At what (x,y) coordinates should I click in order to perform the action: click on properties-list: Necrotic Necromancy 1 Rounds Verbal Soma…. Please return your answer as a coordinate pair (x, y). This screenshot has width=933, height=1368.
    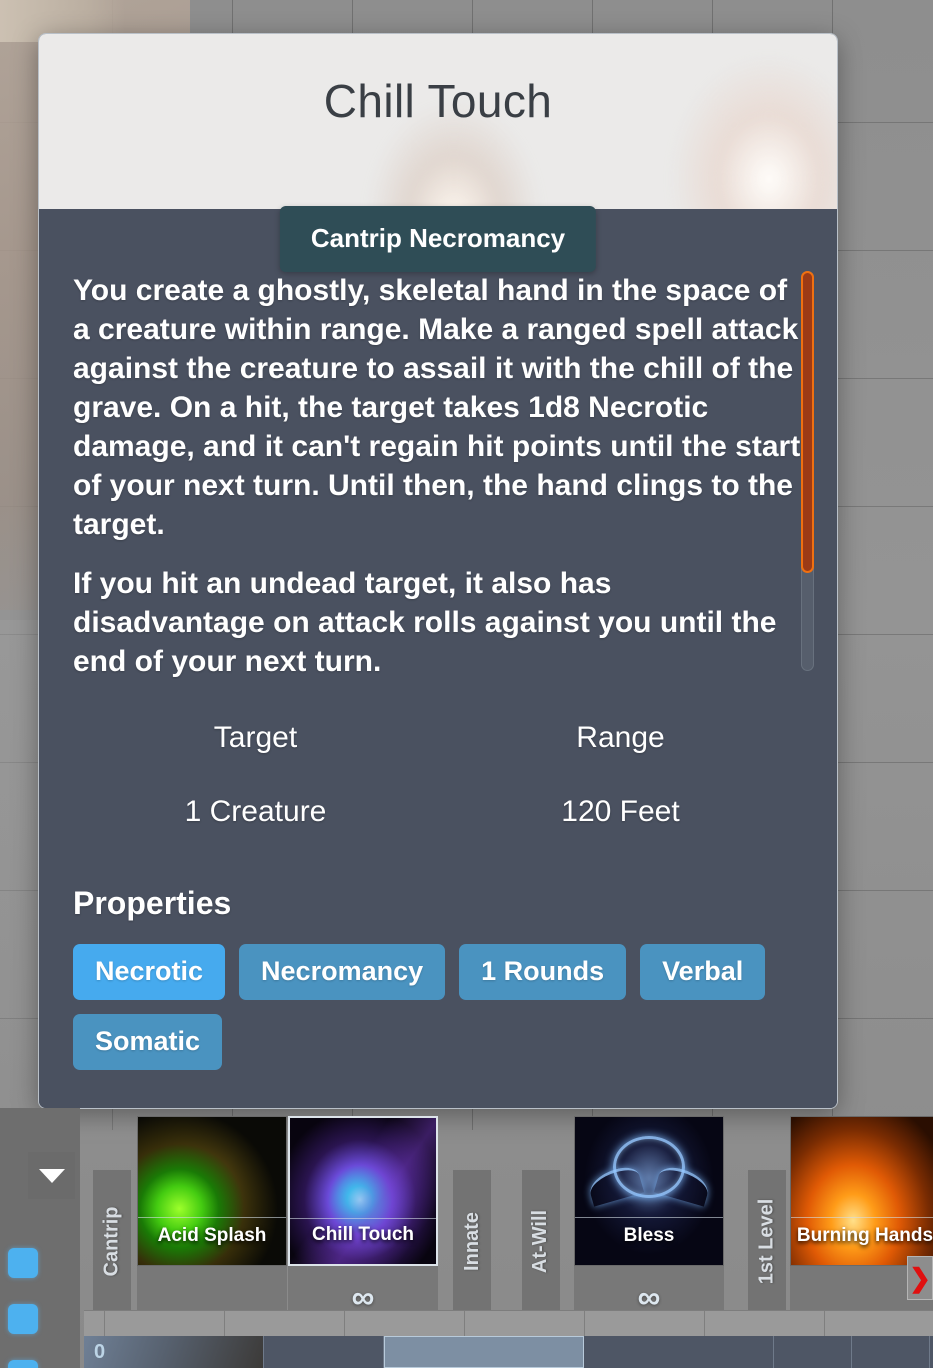
    Looking at the image, I should click on (438, 1007).